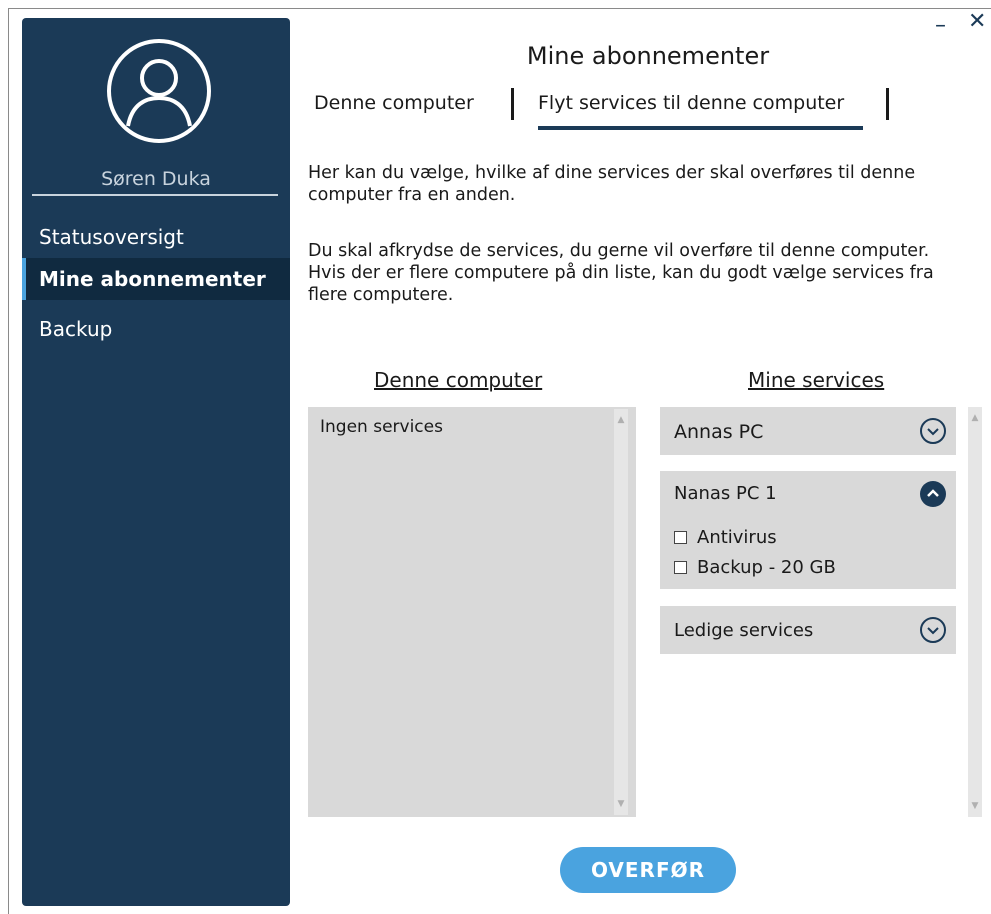 Image resolution: width=991 pixels, height=914 pixels. What do you see at coordinates (977, 22) in the screenshot?
I see `close-button: ✕` at bounding box center [977, 22].